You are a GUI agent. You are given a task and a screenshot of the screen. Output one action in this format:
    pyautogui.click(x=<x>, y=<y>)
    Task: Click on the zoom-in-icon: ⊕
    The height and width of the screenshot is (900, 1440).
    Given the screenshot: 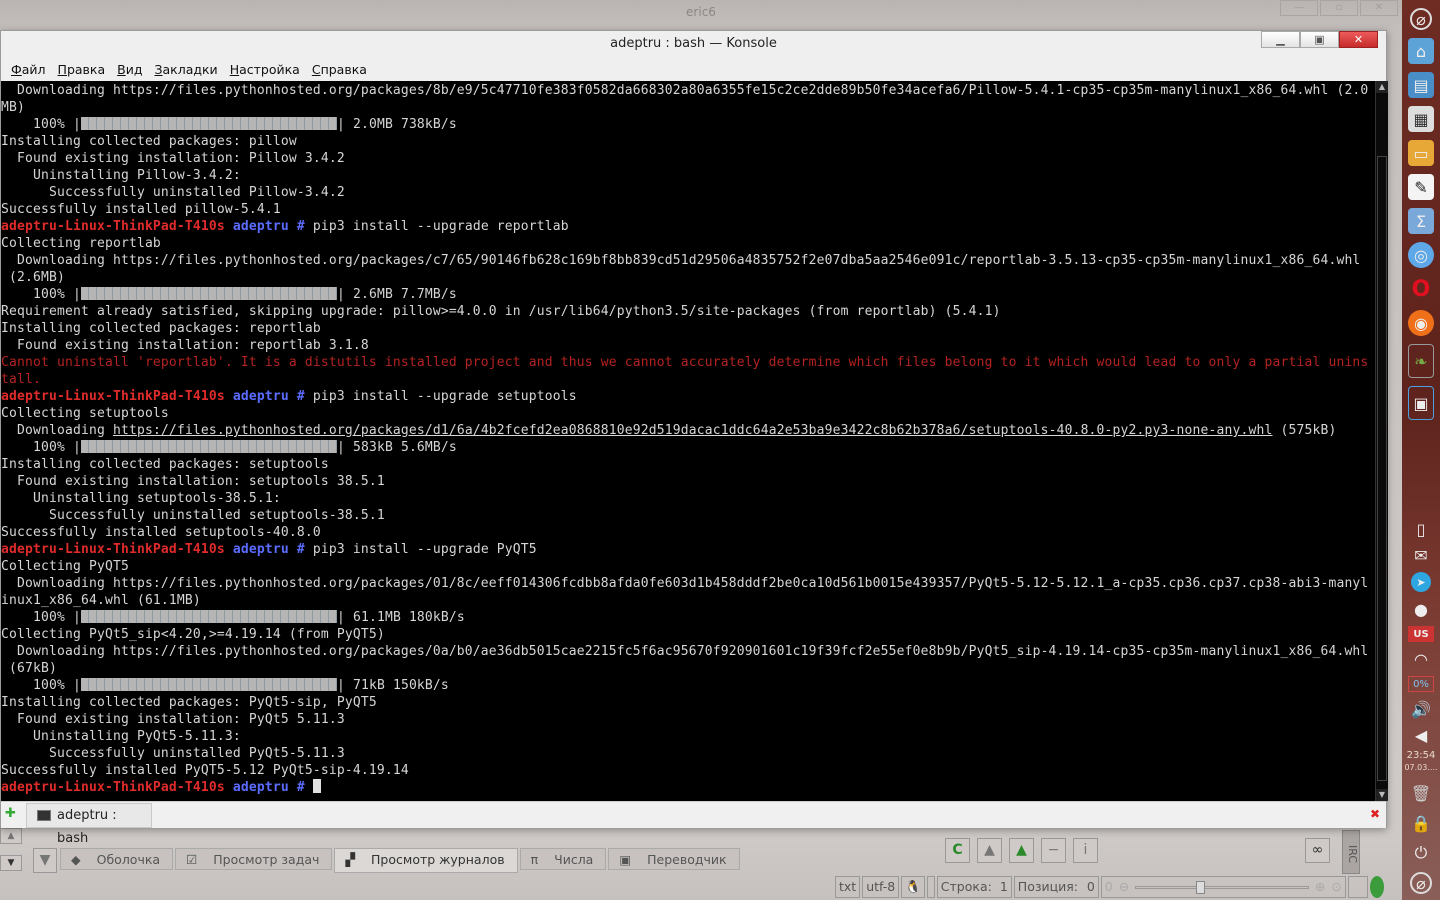 What is the action you would take?
    pyautogui.click(x=1320, y=887)
    